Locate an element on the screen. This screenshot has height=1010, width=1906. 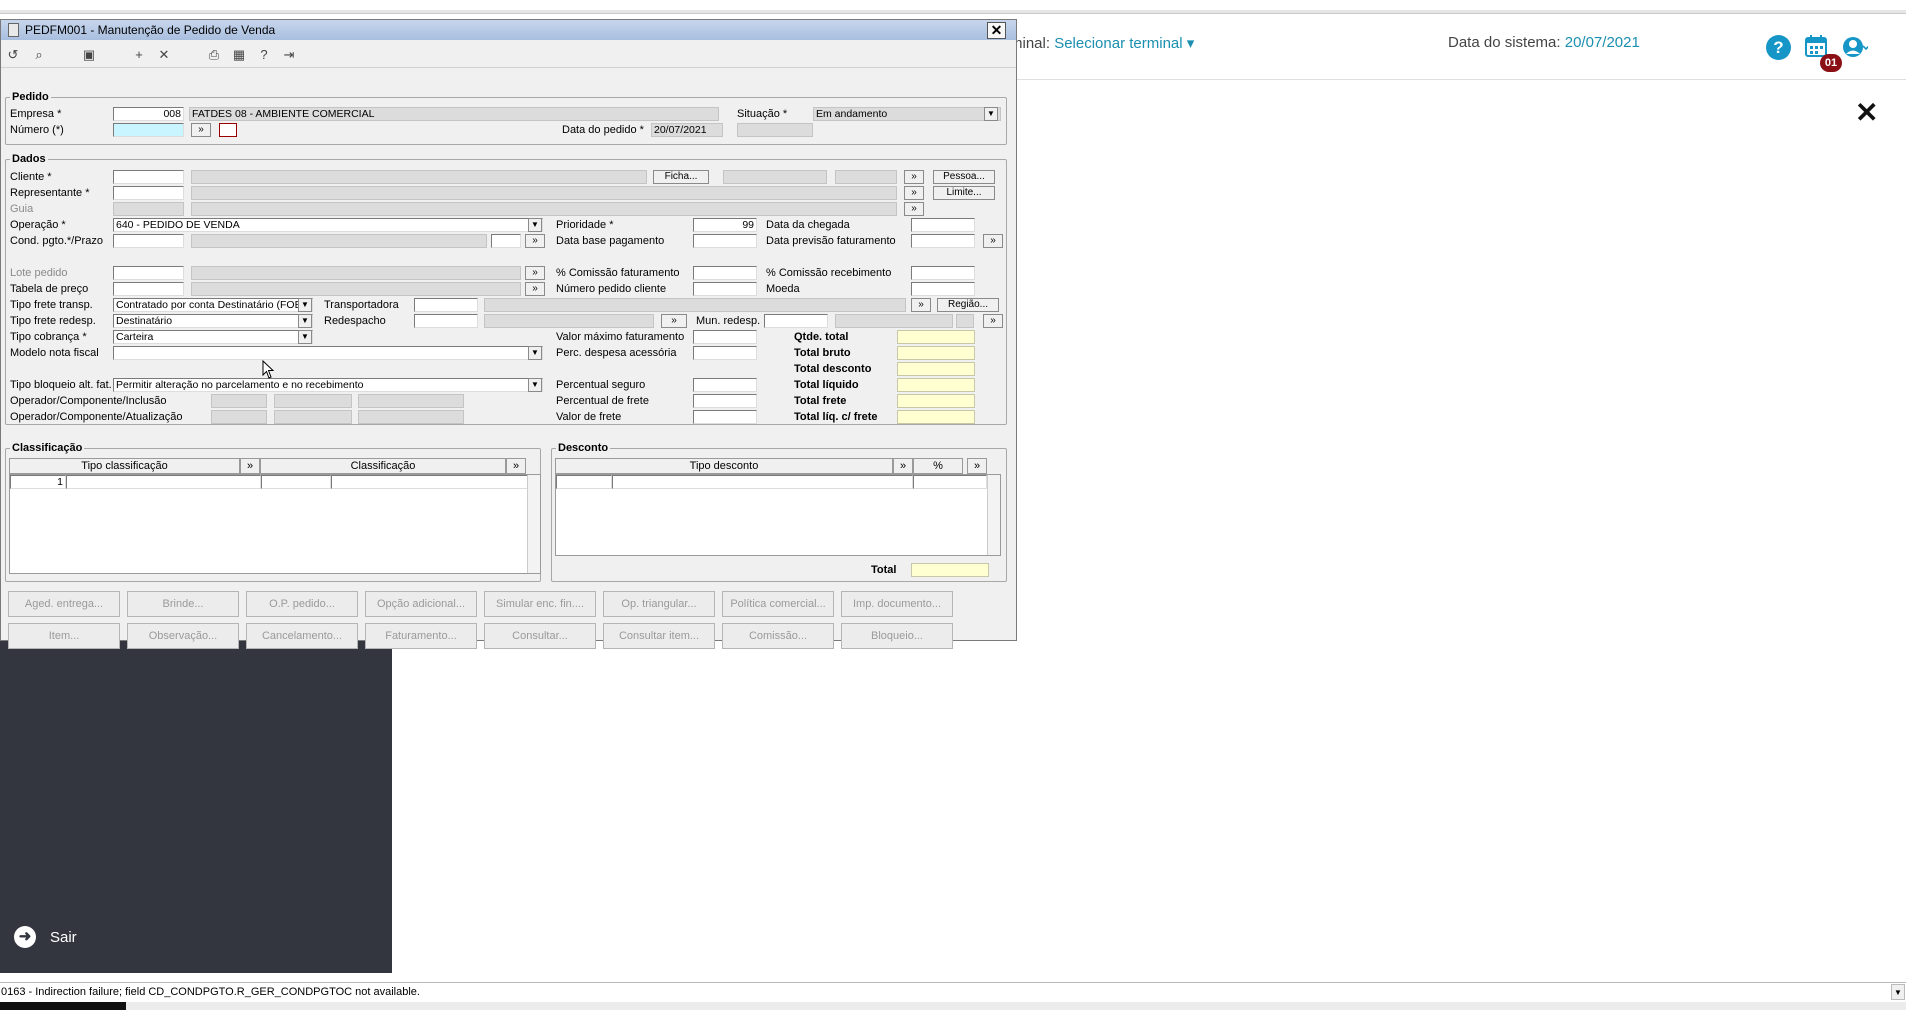
data-prev-more-button: » is located at coordinates (993, 241).